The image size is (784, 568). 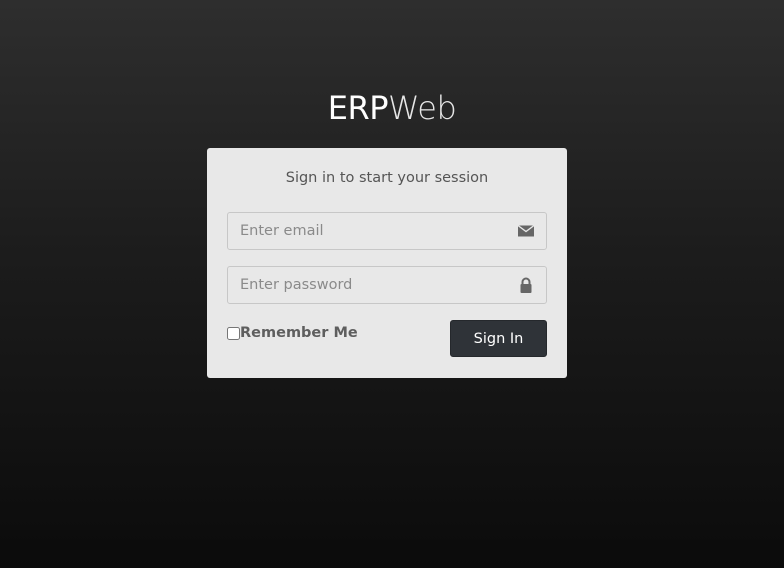 What do you see at coordinates (526, 231) in the screenshot?
I see `envelope-icon` at bounding box center [526, 231].